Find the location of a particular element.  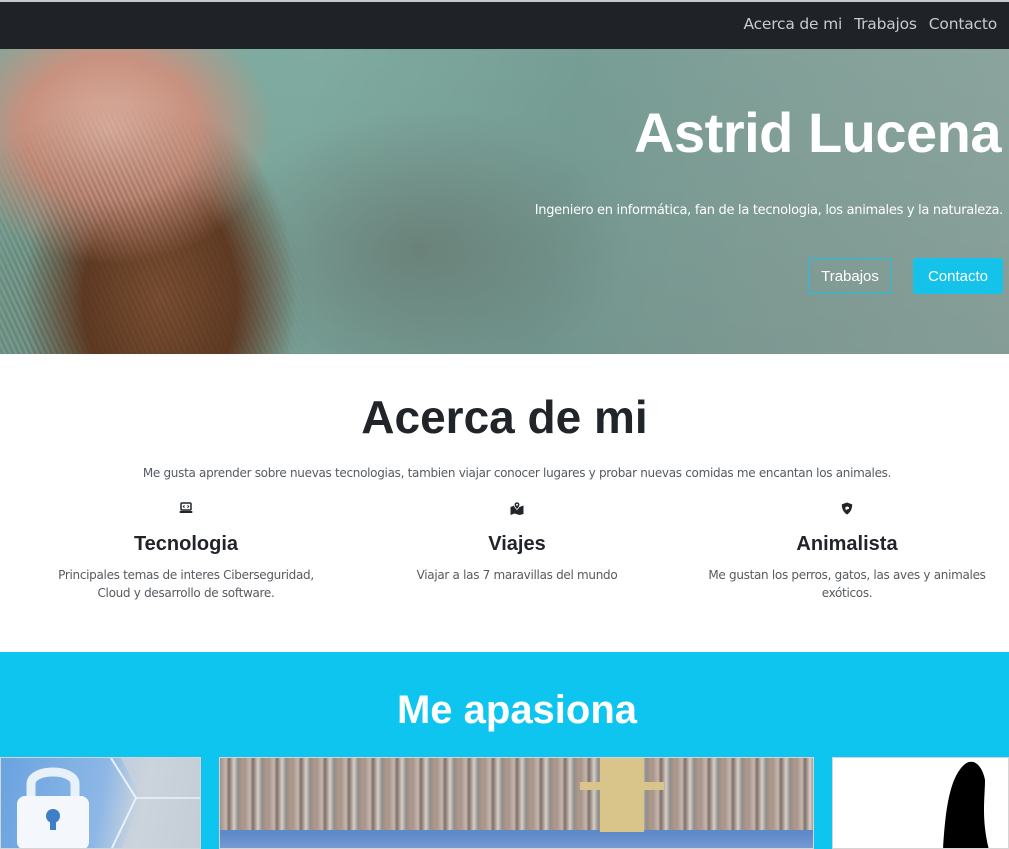

nav-links: Acerca de mi Trabajos Contacto is located at coordinates (870, 24).